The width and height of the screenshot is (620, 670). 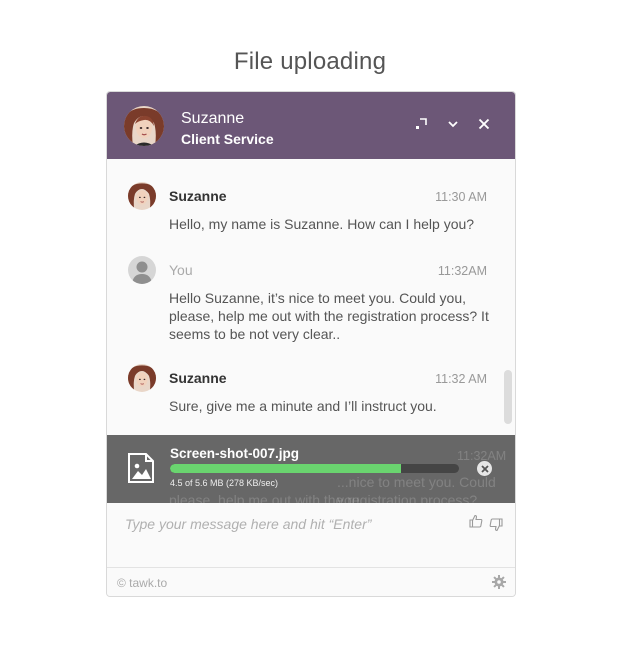 I want to click on chat-footer: © tawk.to, so click(x=311, y=581).